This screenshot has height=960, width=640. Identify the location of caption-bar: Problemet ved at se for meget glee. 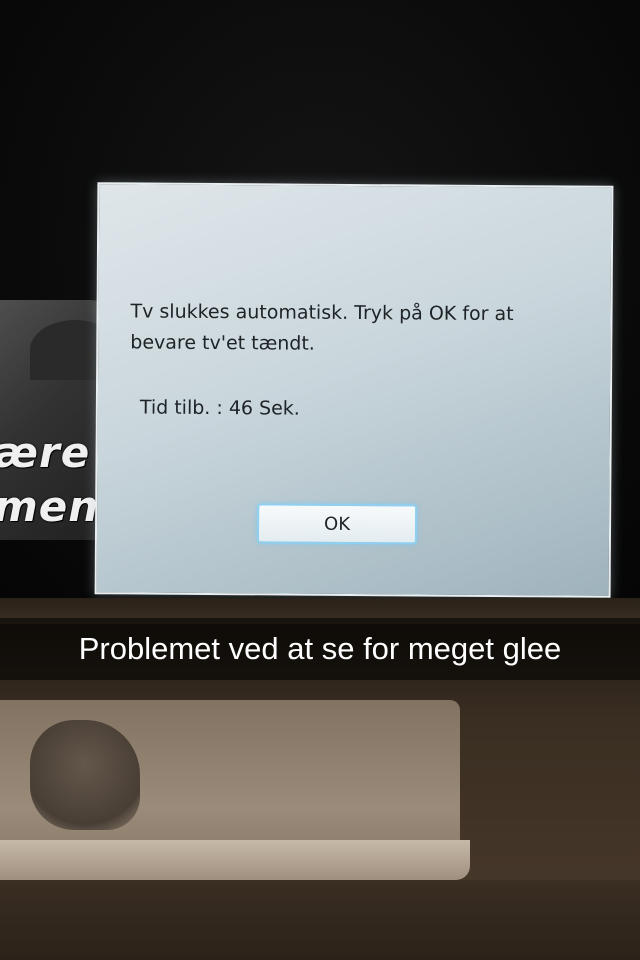
(320, 649).